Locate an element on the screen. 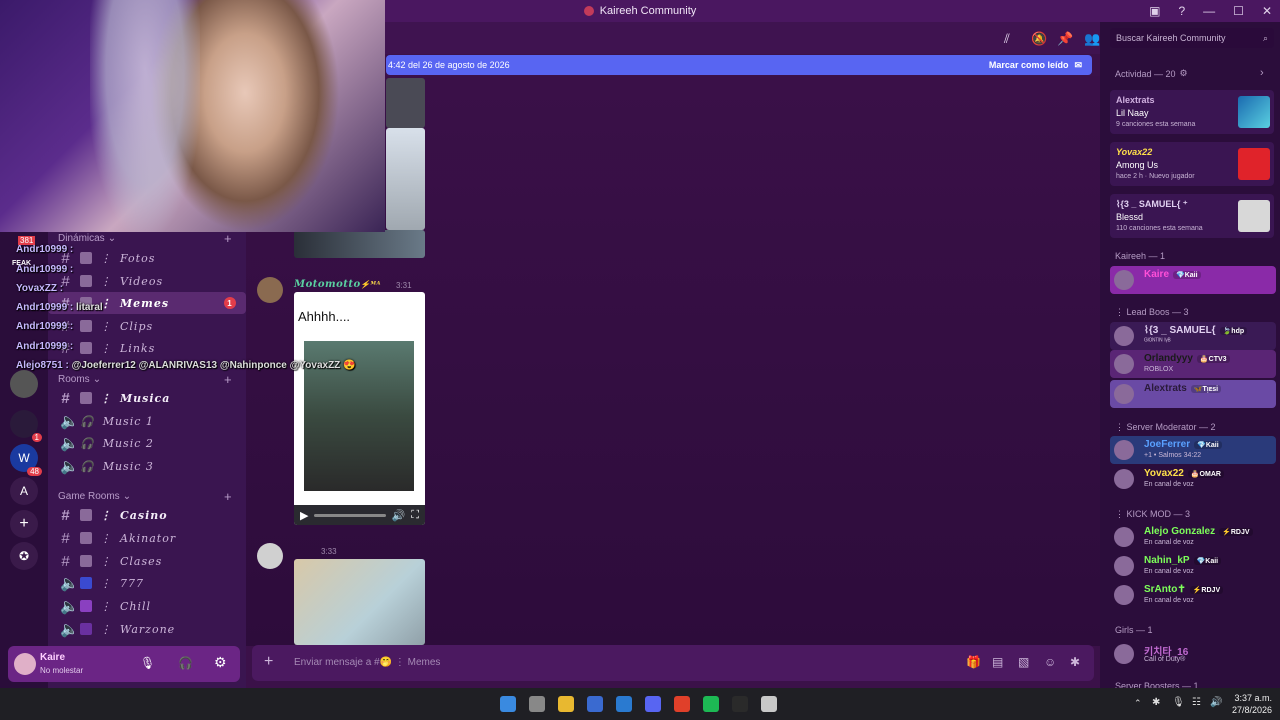 The height and width of the screenshot is (720, 1280). member-item: JoeFerrer 💎Kaii +1 • Salmos 34:22 is located at coordinates (1193, 450).